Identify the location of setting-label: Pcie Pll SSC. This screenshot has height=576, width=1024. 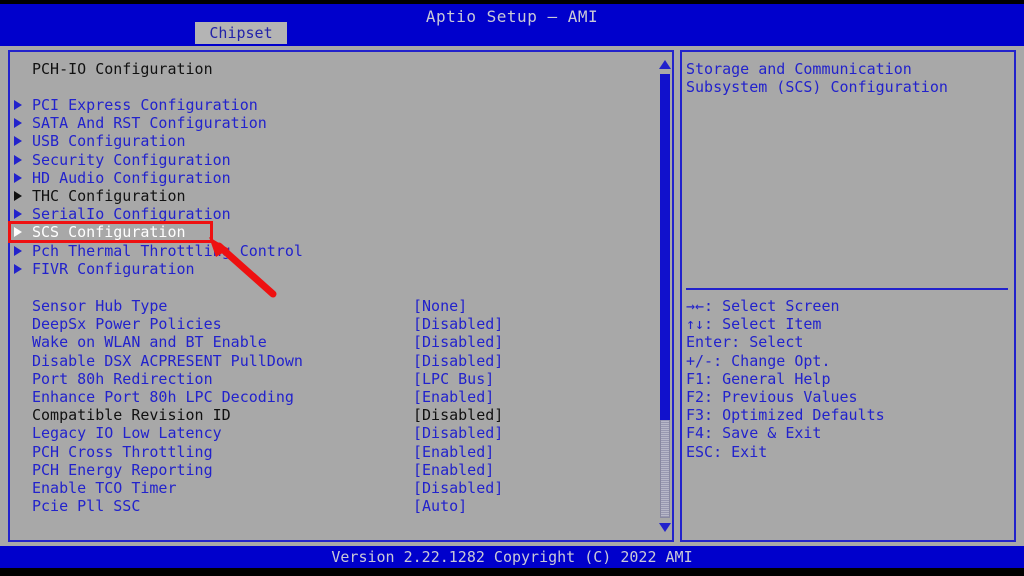
(86, 506).